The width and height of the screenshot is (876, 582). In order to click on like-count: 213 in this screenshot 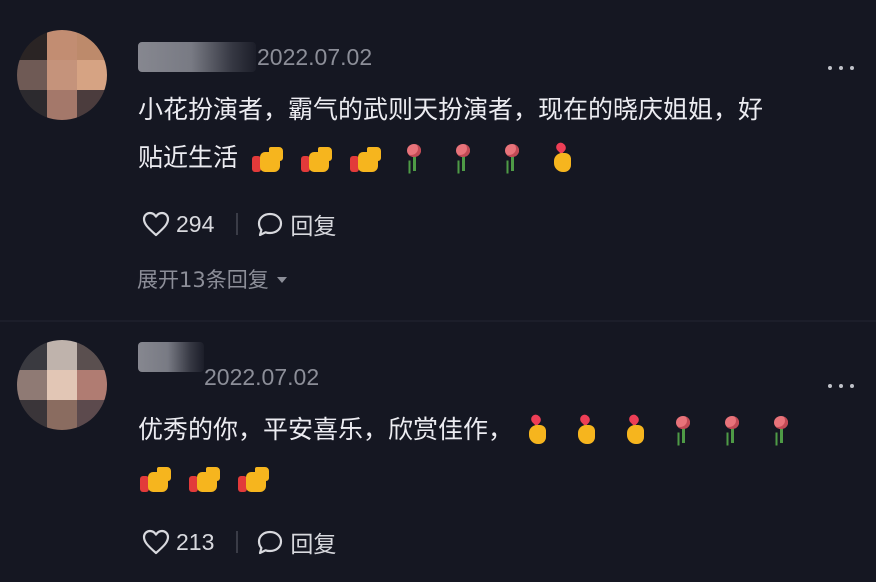, I will do `click(195, 541)`.